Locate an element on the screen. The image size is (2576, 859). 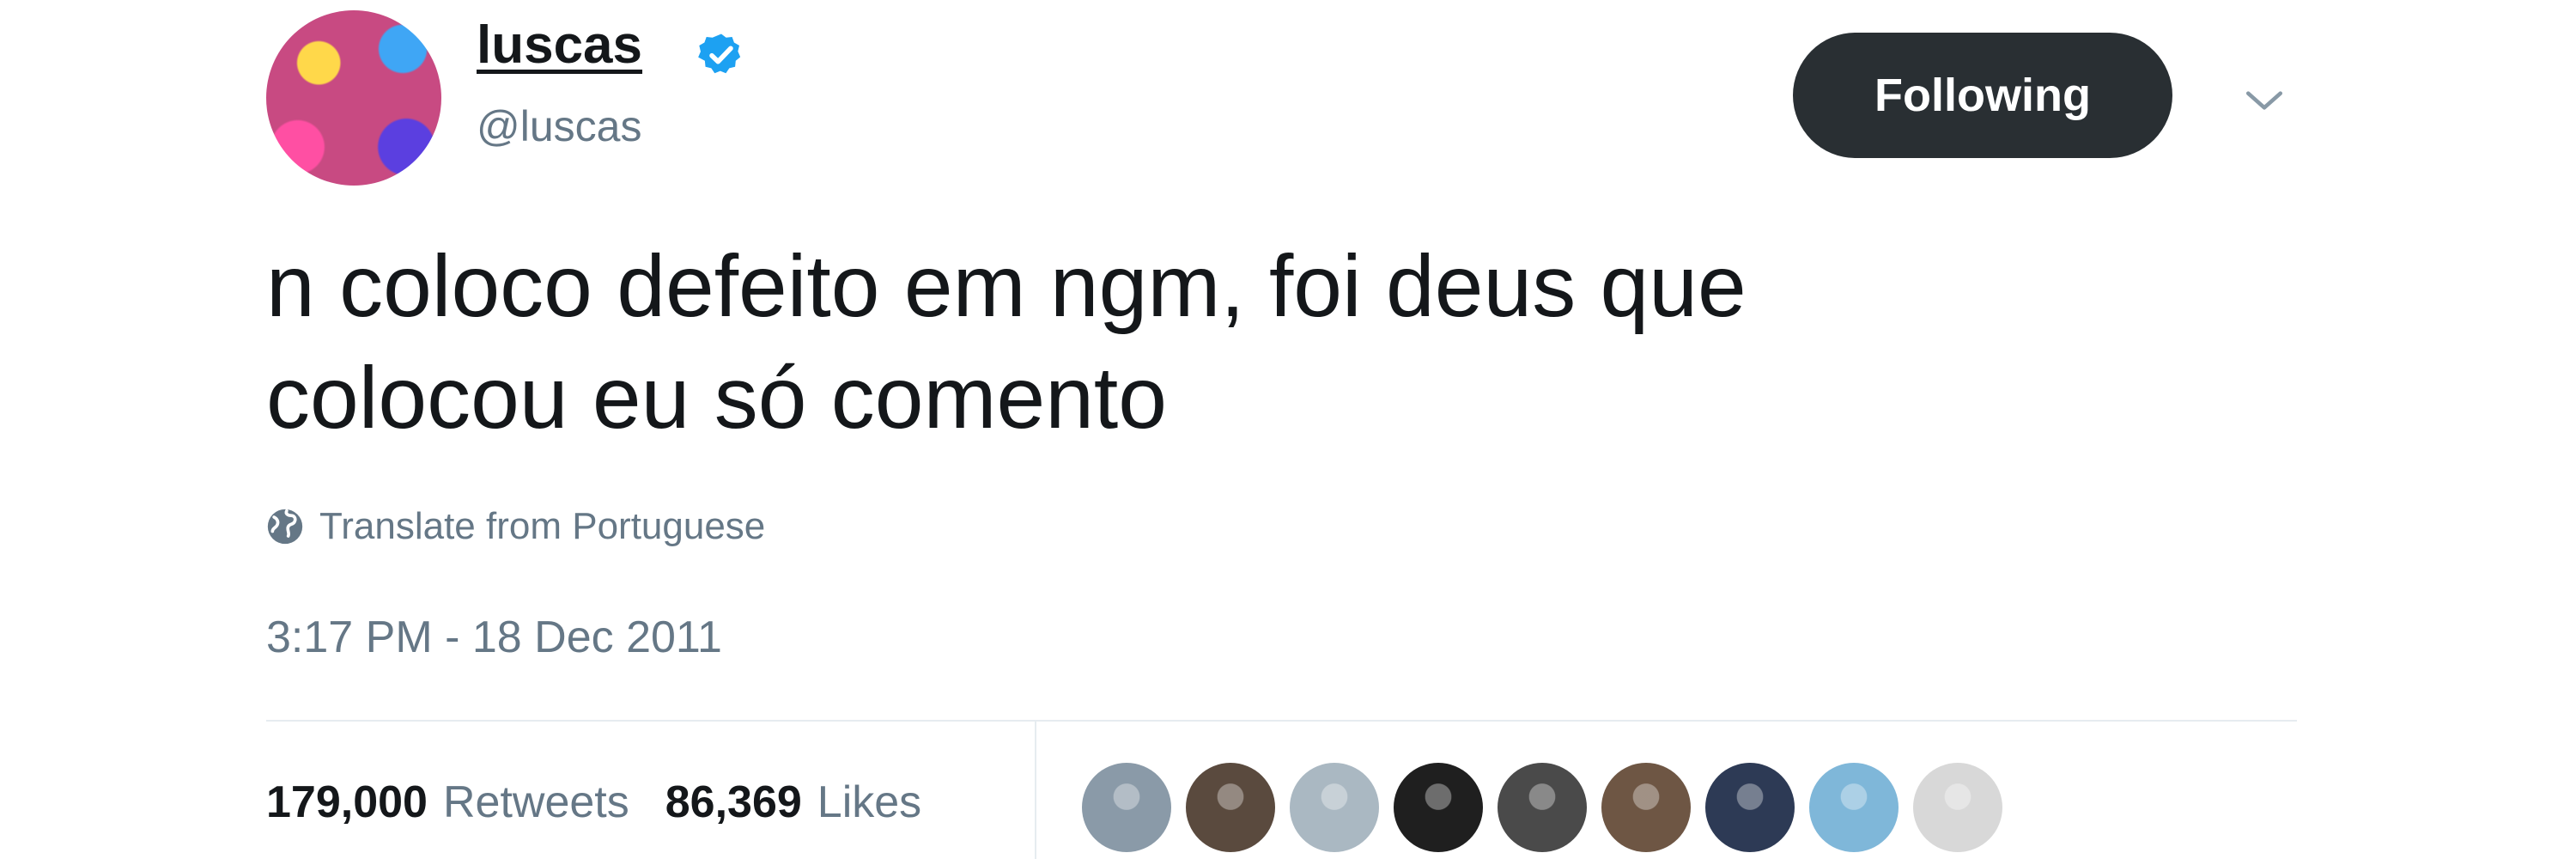
avatar is located at coordinates (354, 98).